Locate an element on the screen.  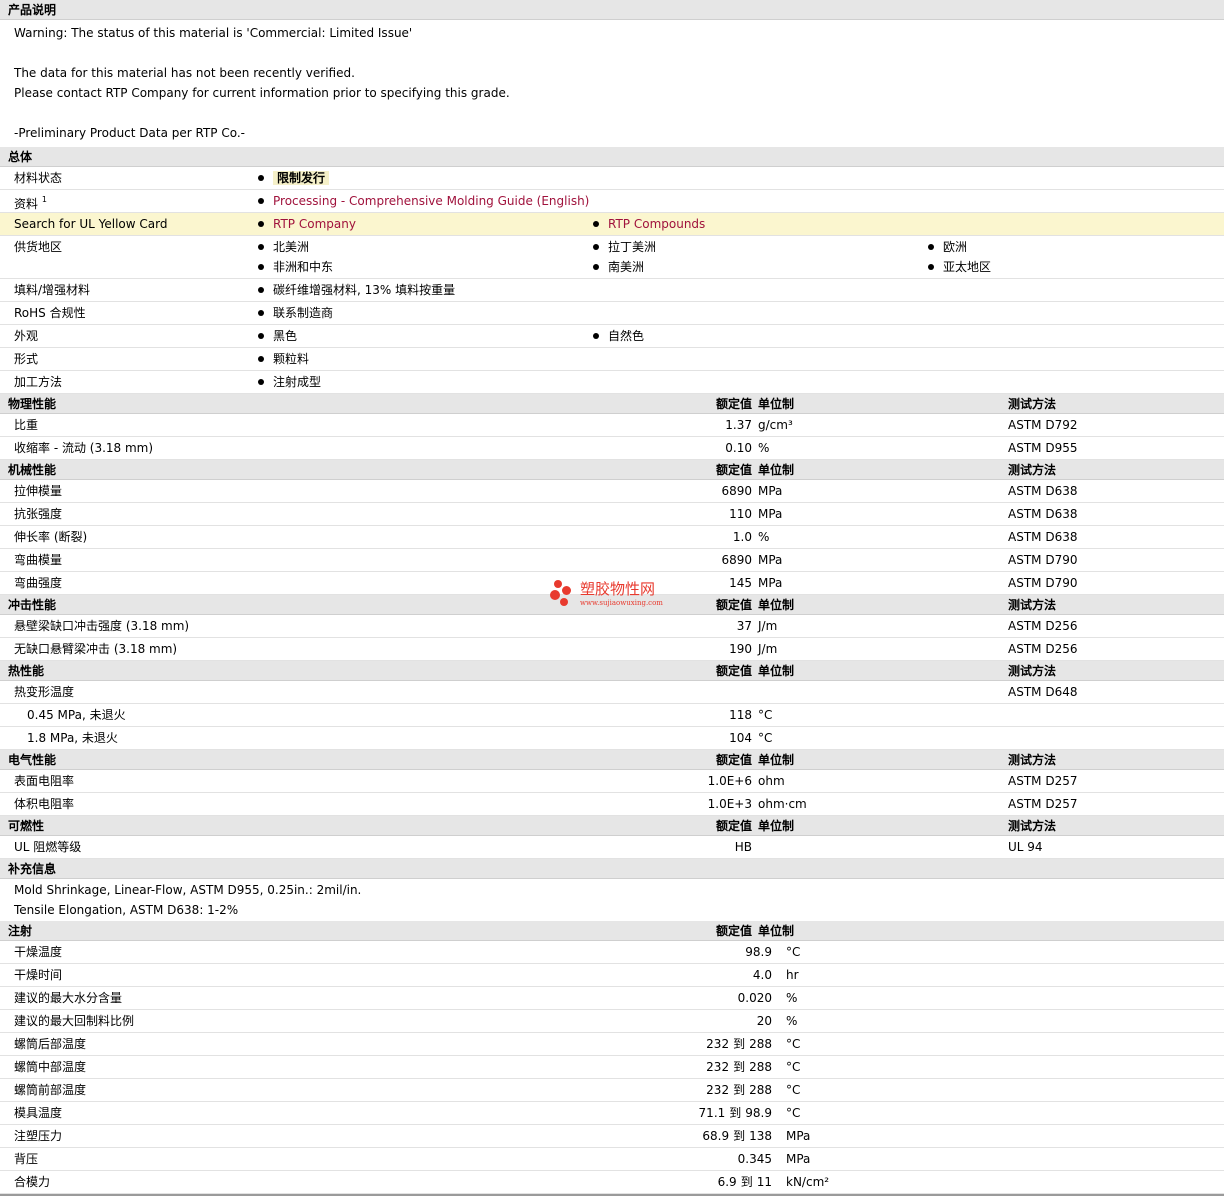
property-value: HB is located at coordinates (743, 847).